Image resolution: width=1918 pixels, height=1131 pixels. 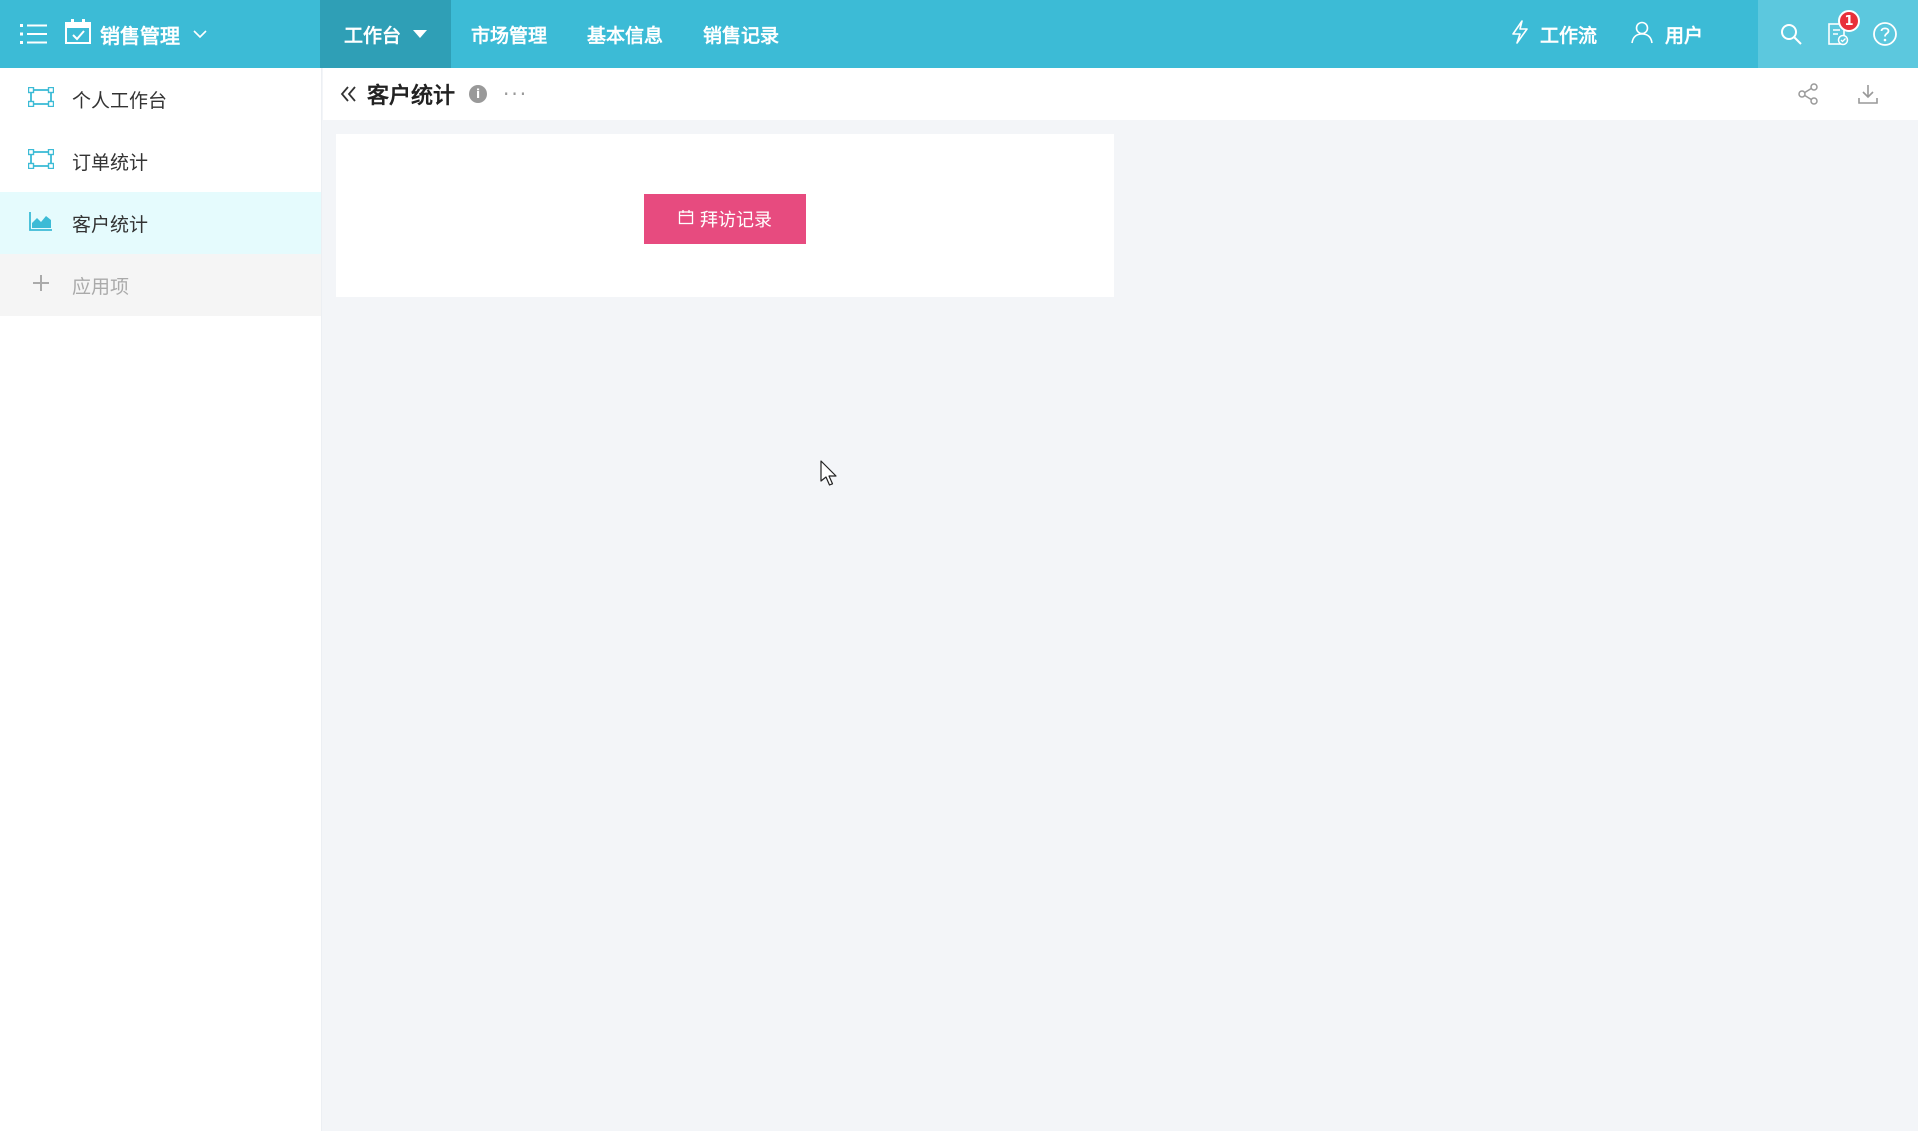 What do you see at coordinates (160, 285) in the screenshot?
I see `sidebar-item-add-app: 应用项` at bounding box center [160, 285].